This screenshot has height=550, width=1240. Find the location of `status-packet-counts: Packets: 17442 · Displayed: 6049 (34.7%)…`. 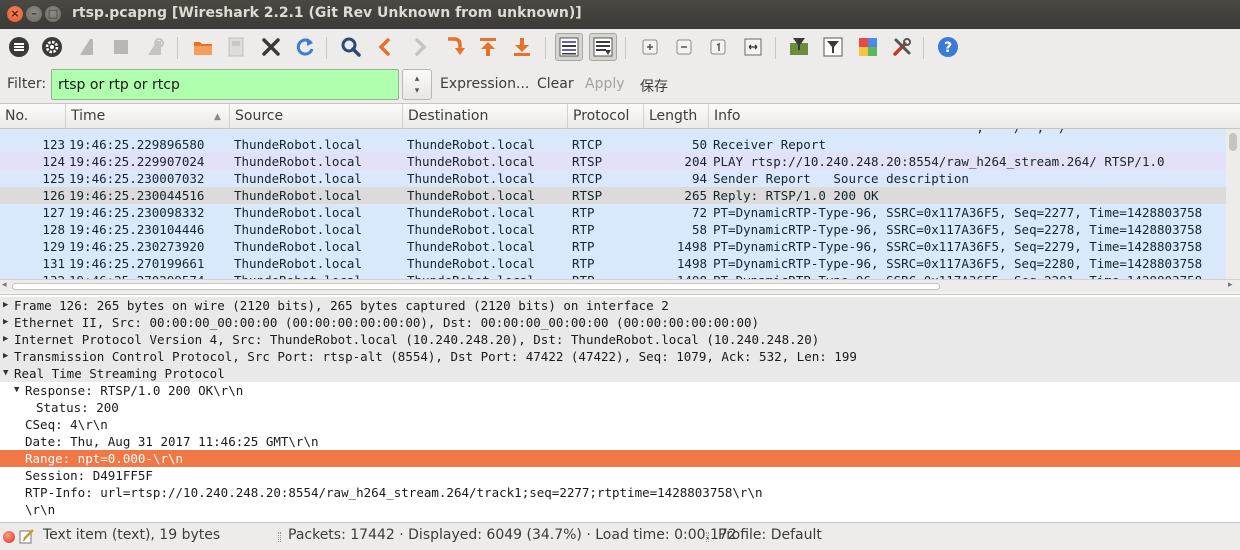

status-packet-counts: Packets: 17442 · Displayed: 6049 (34.7%)… is located at coordinates (512, 535).